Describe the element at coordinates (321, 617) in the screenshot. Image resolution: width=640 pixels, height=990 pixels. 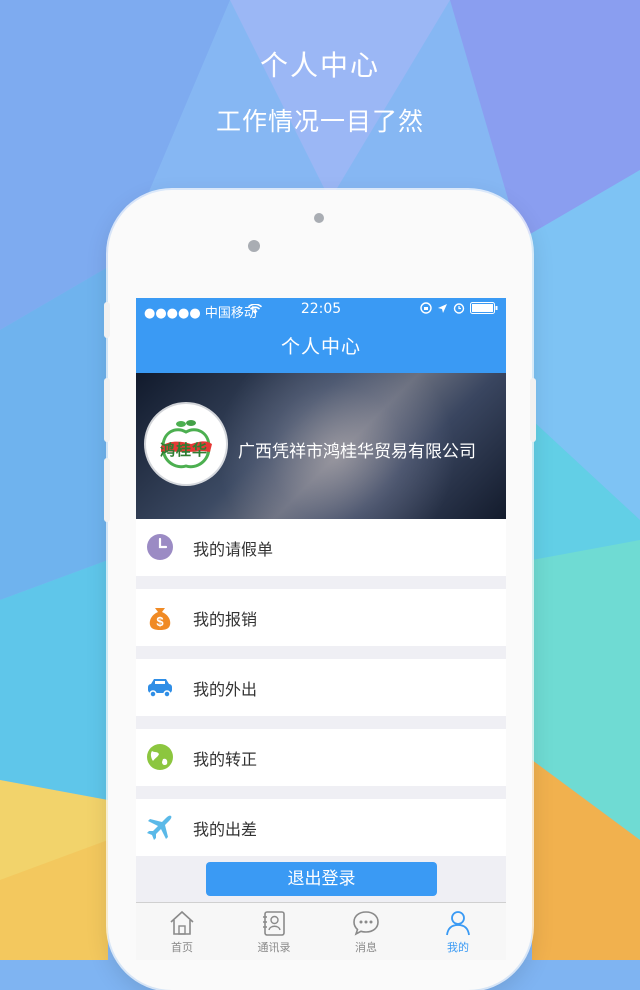
I see `menu-item-reimburse: $ 我的报销` at that location.